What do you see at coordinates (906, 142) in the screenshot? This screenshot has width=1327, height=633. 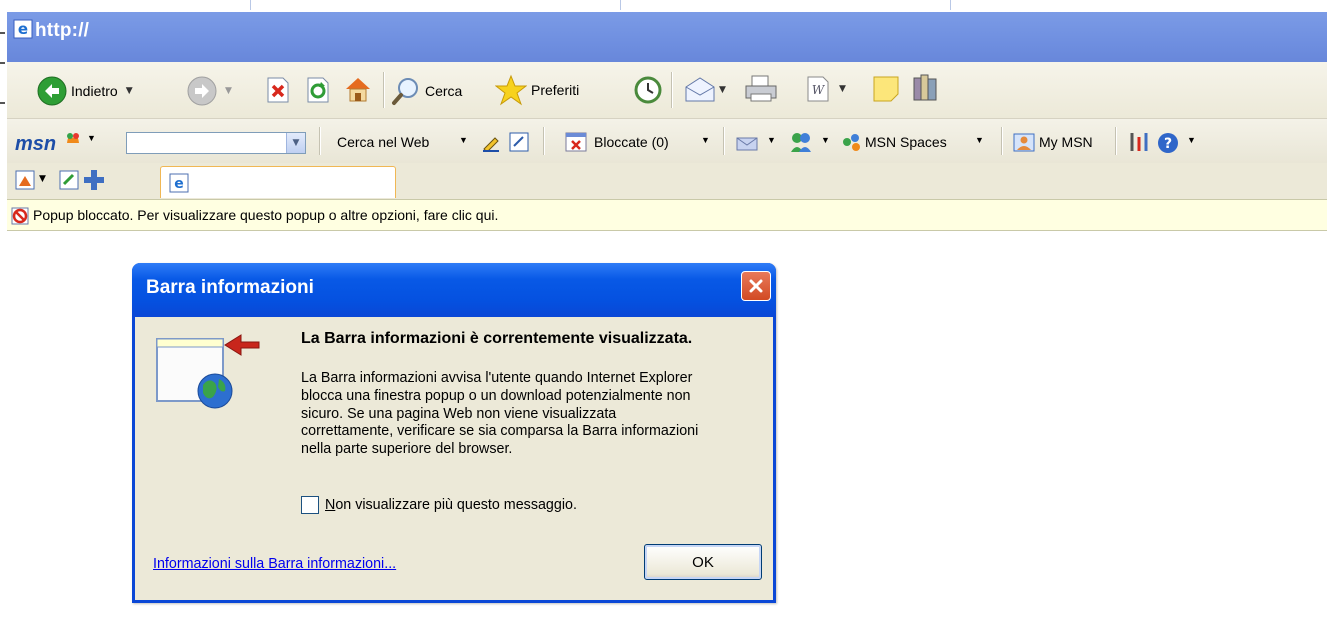 I see `msn-spaces-button: MSN Spaces` at bounding box center [906, 142].